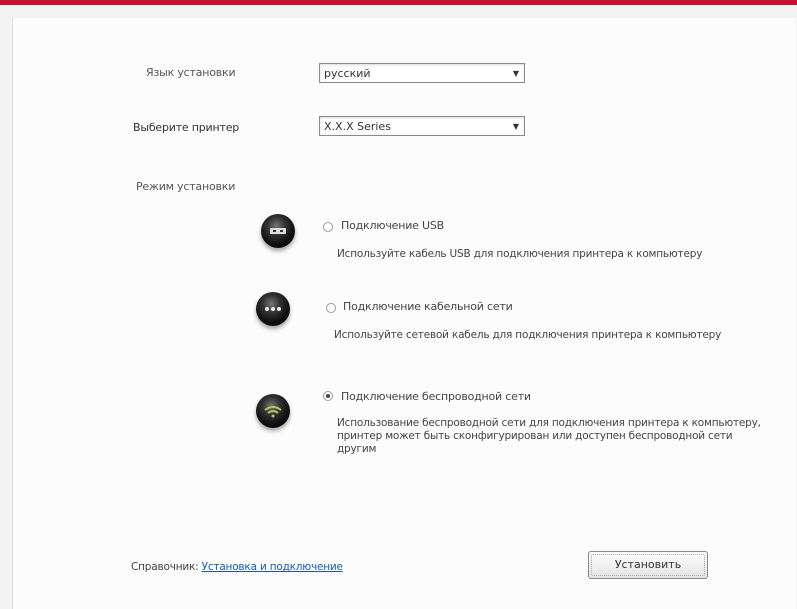 The width and height of the screenshot is (797, 609). What do you see at coordinates (273, 411) in the screenshot?
I see `wireless-icon` at bounding box center [273, 411].